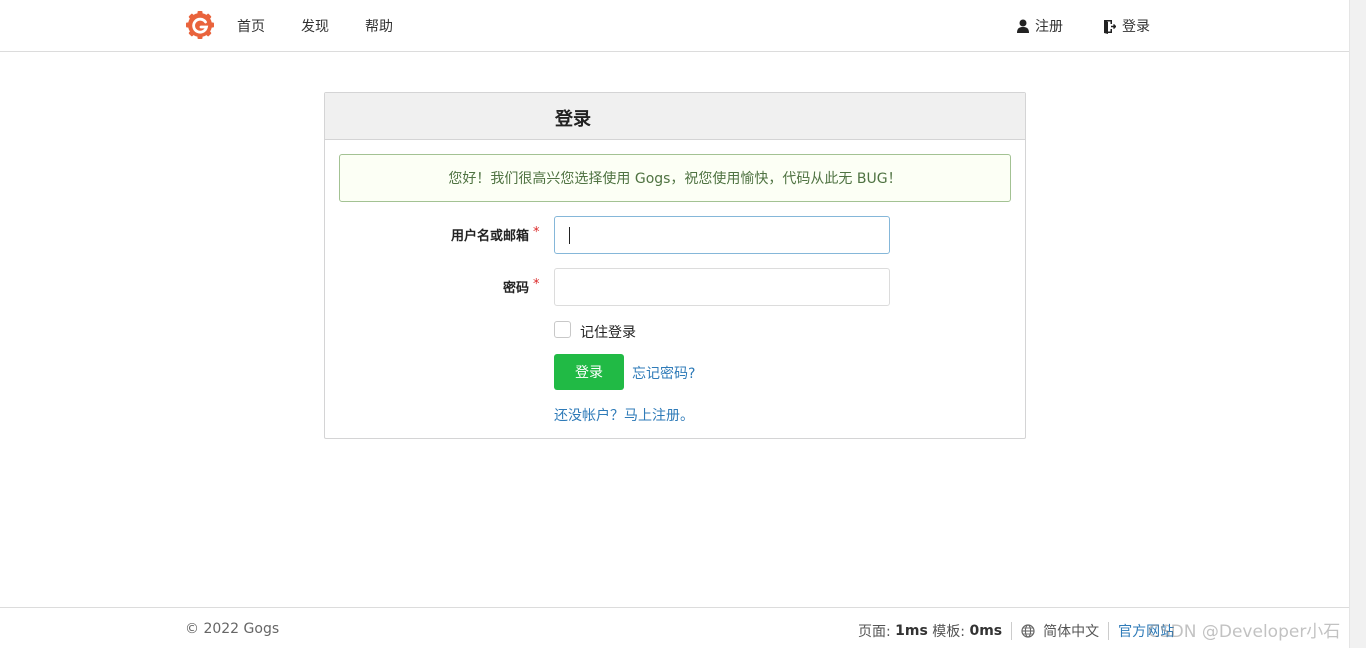 The width and height of the screenshot is (1366, 648). I want to click on footer-info: 页面: 1ms 模板: 0ms 简体中文 官方网站, so click(1016, 631).